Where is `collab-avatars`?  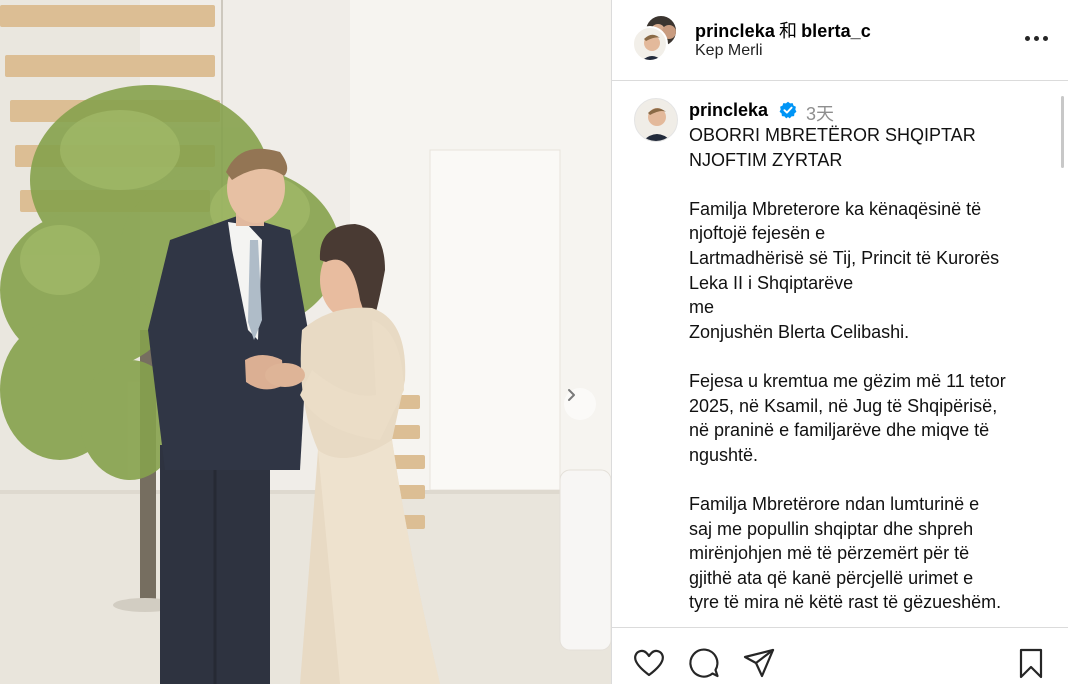 collab-avatars is located at coordinates (657, 38).